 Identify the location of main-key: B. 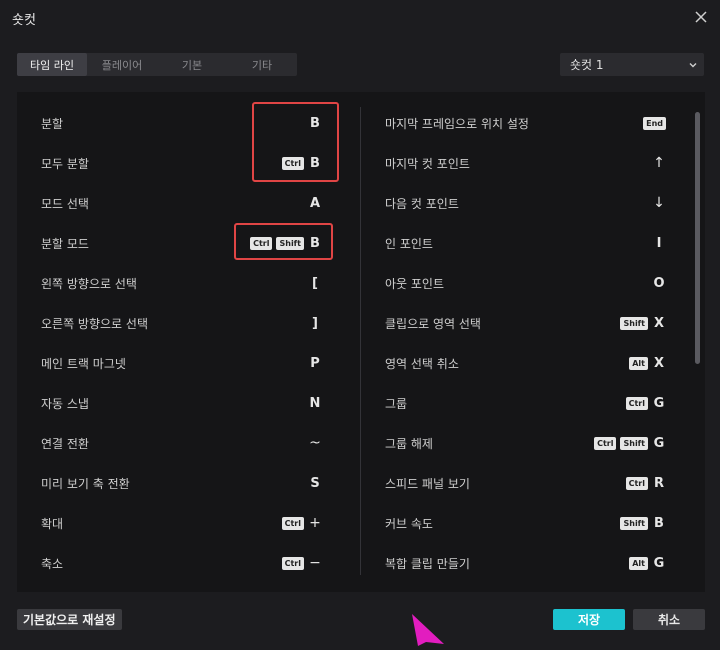
(659, 523).